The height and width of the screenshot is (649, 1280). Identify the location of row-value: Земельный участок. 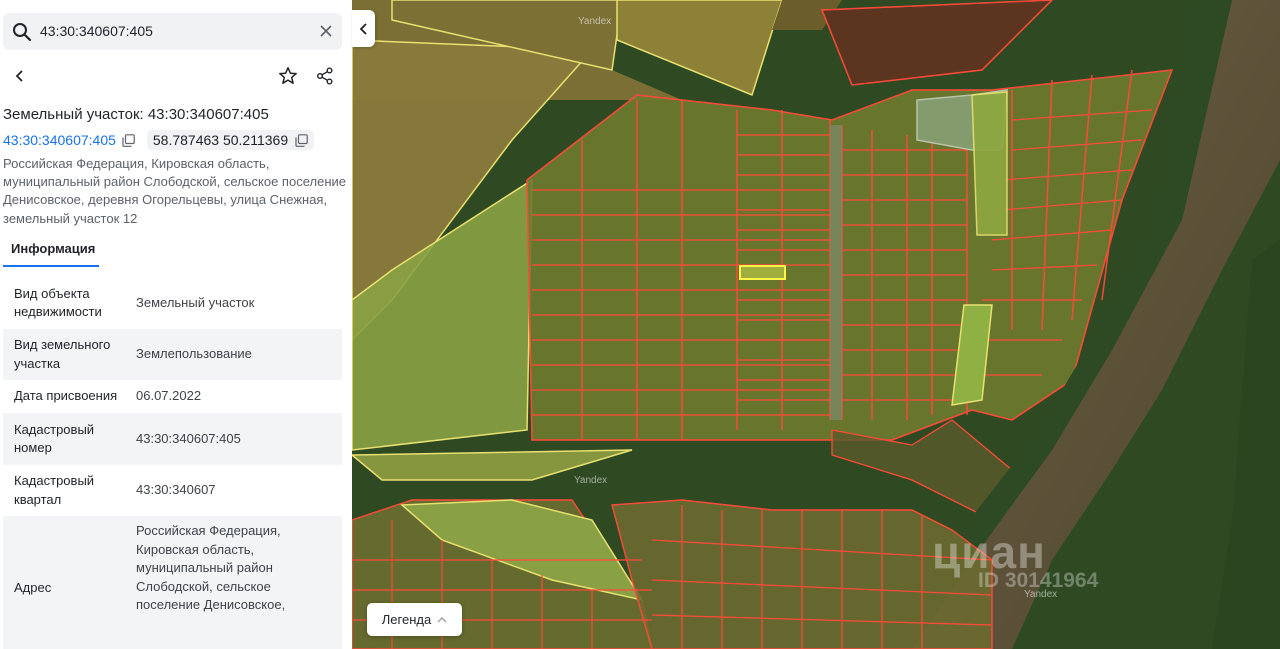
(195, 302).